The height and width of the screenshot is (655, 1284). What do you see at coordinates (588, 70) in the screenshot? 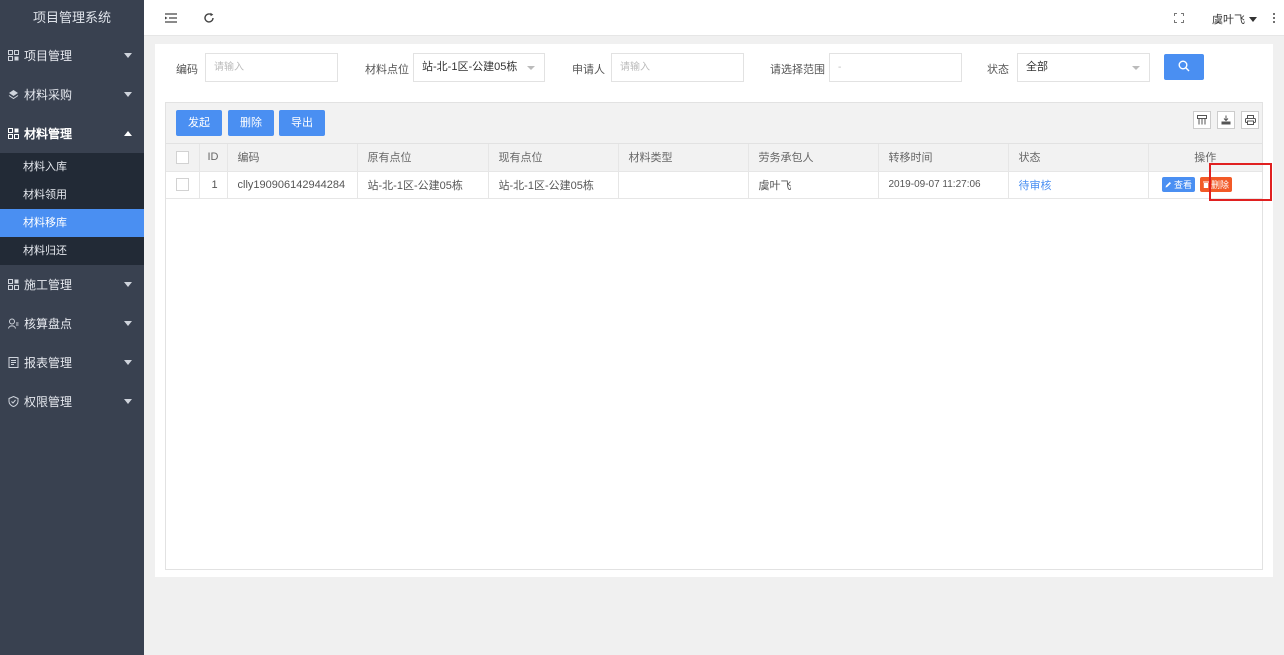
I see `applicant-label: 申请人` at bounding box center [588, 70].